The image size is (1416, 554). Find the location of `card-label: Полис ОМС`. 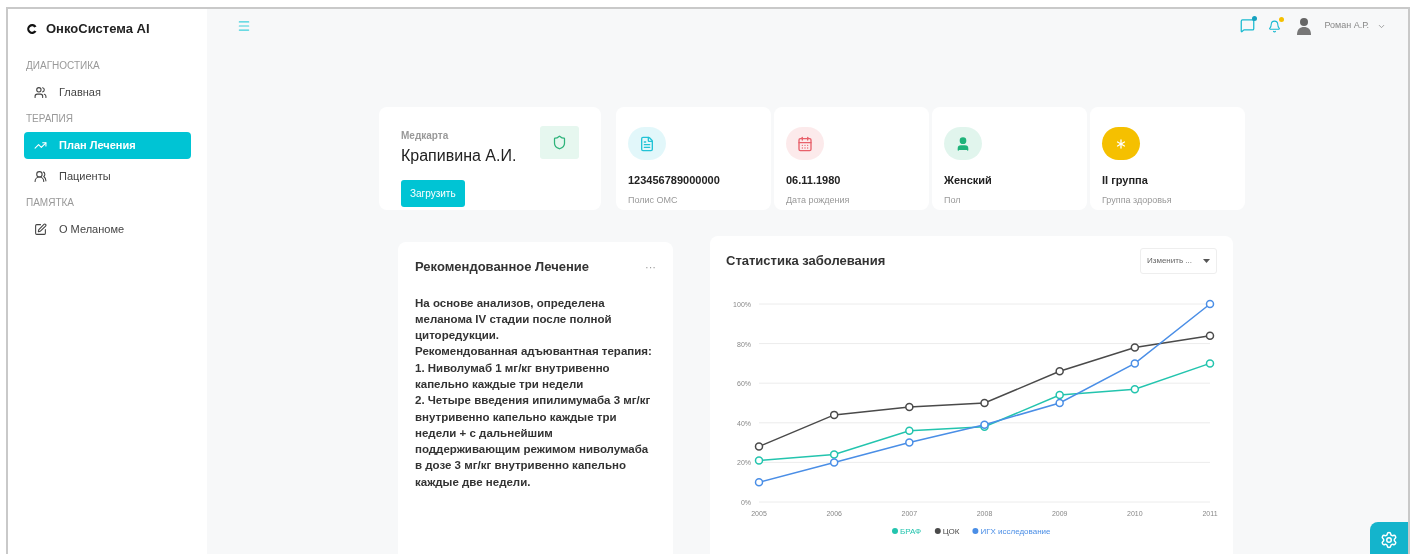

card-label: Полис ОМС is located at coordinates (653, 200).